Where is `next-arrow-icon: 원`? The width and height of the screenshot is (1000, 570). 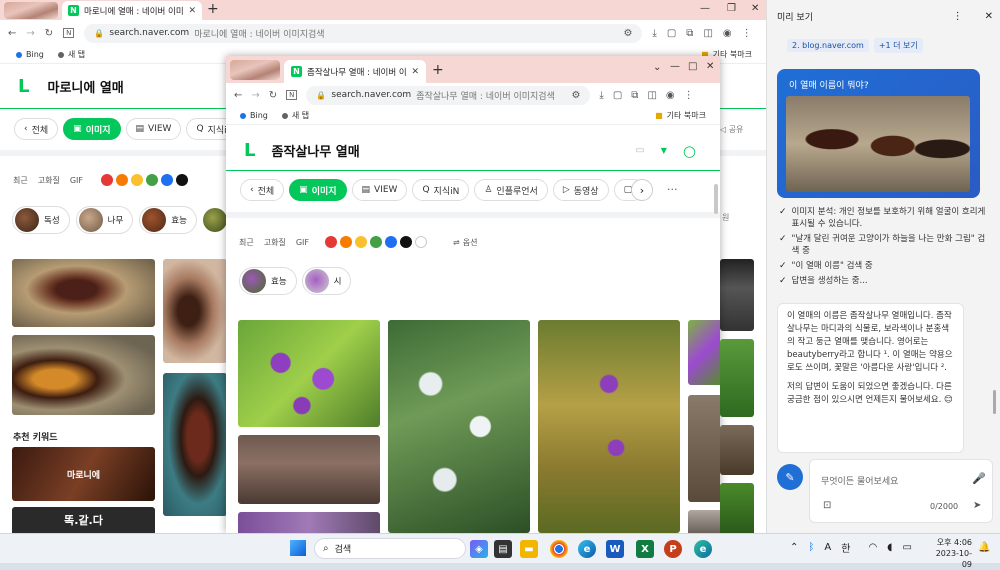
next-arrow-icon: 원 is located at coordinates (725, 217).